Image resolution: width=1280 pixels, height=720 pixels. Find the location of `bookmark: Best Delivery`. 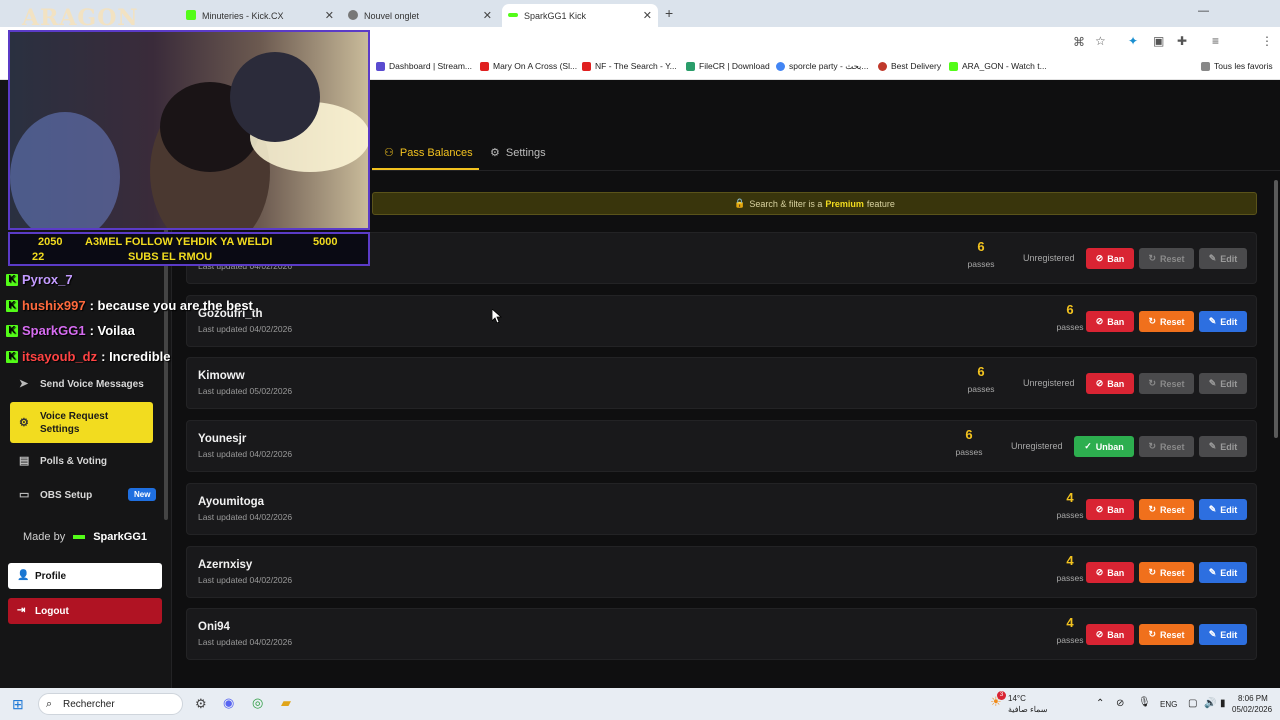

bookmark: Best Delivery is located at coordinates (909, 66).